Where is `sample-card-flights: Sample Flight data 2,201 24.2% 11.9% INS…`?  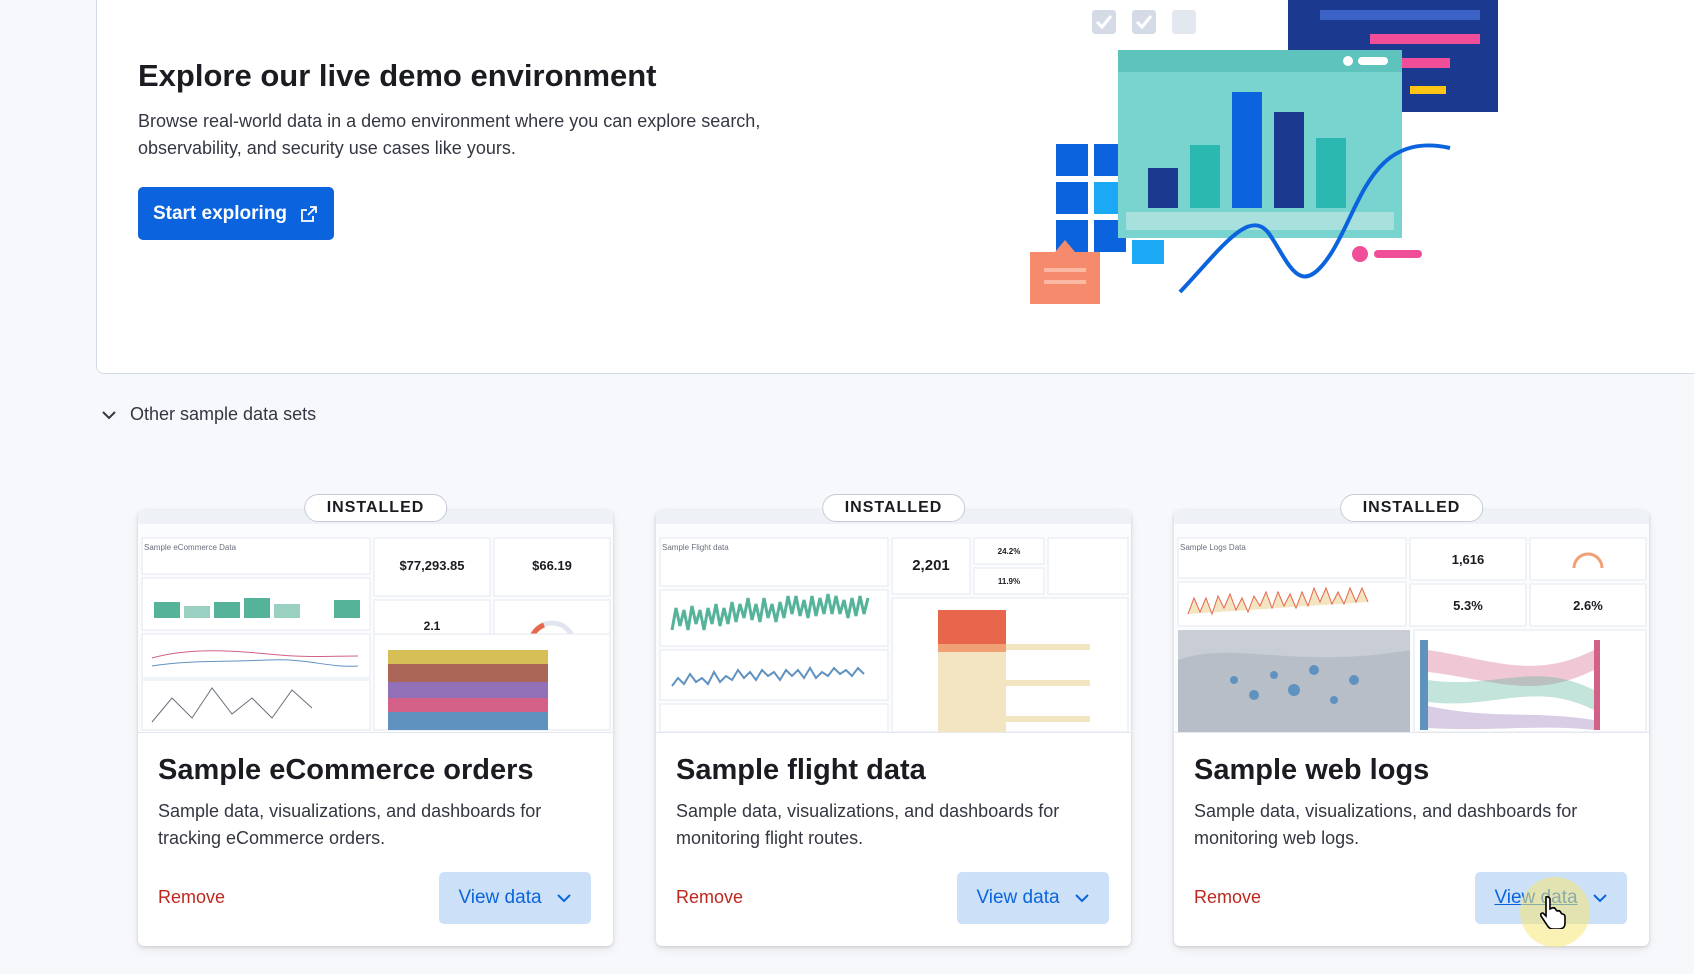
sample-card-flights: Sample Flight data 2,201 24.2% 11.9% INS… is located at coordinates (893, 720).